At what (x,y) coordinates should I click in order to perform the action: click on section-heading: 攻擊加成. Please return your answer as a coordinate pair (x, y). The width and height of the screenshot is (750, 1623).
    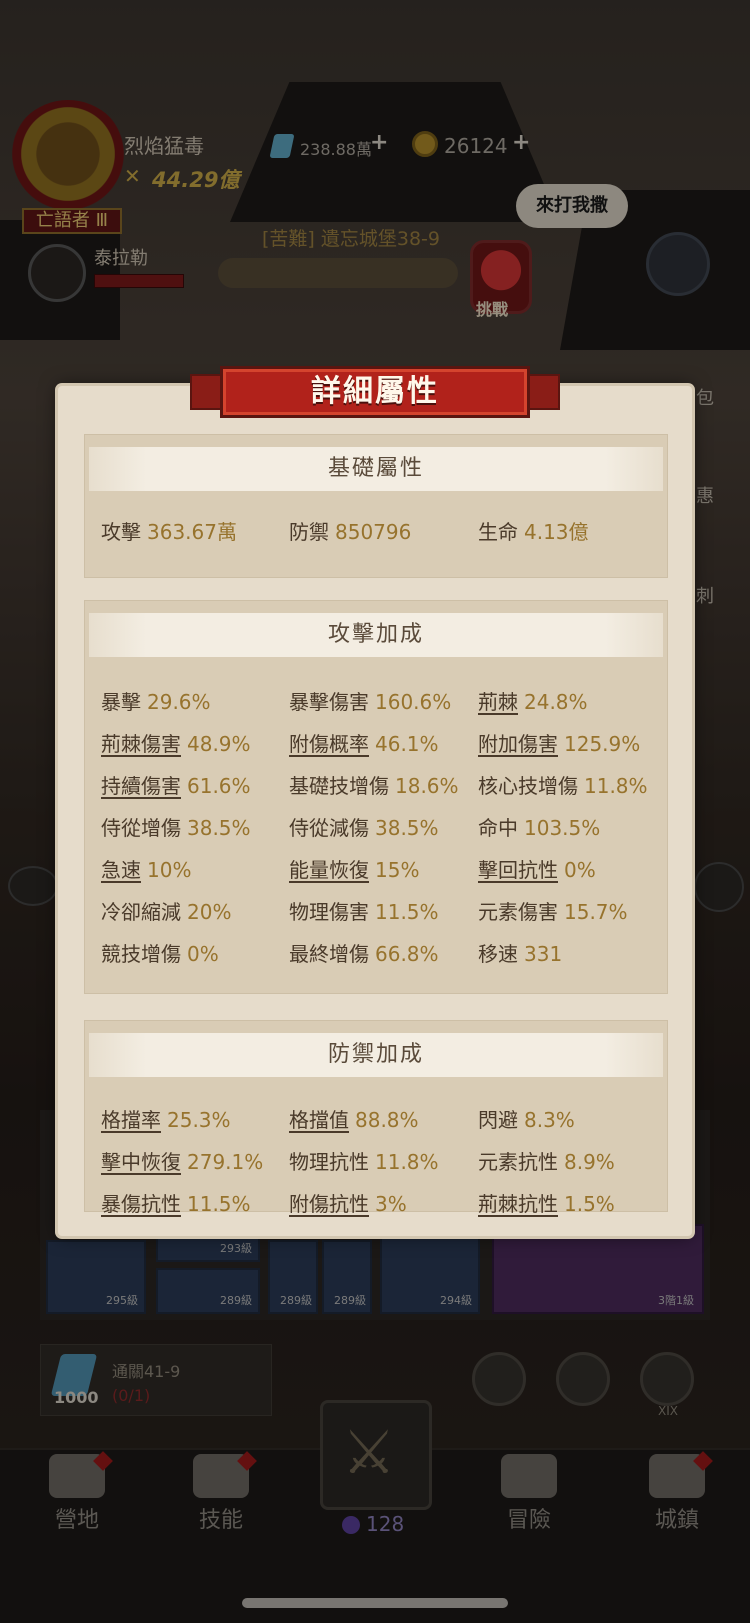
    Looking at the image, I should click on (376, 635).